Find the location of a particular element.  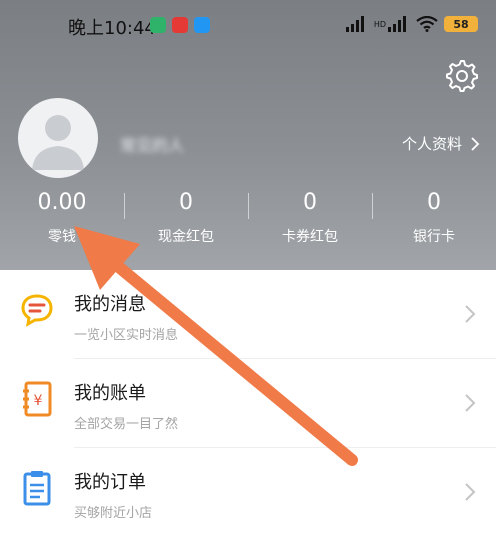

stat-label: 现金红包 is located at coordinates (186, 237).